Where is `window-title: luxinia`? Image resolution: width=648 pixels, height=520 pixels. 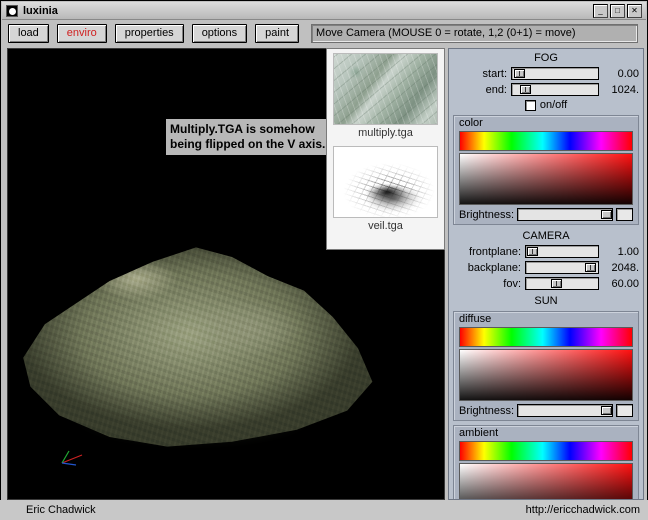 window-title: luxinia is located at coordinates (40, 10).